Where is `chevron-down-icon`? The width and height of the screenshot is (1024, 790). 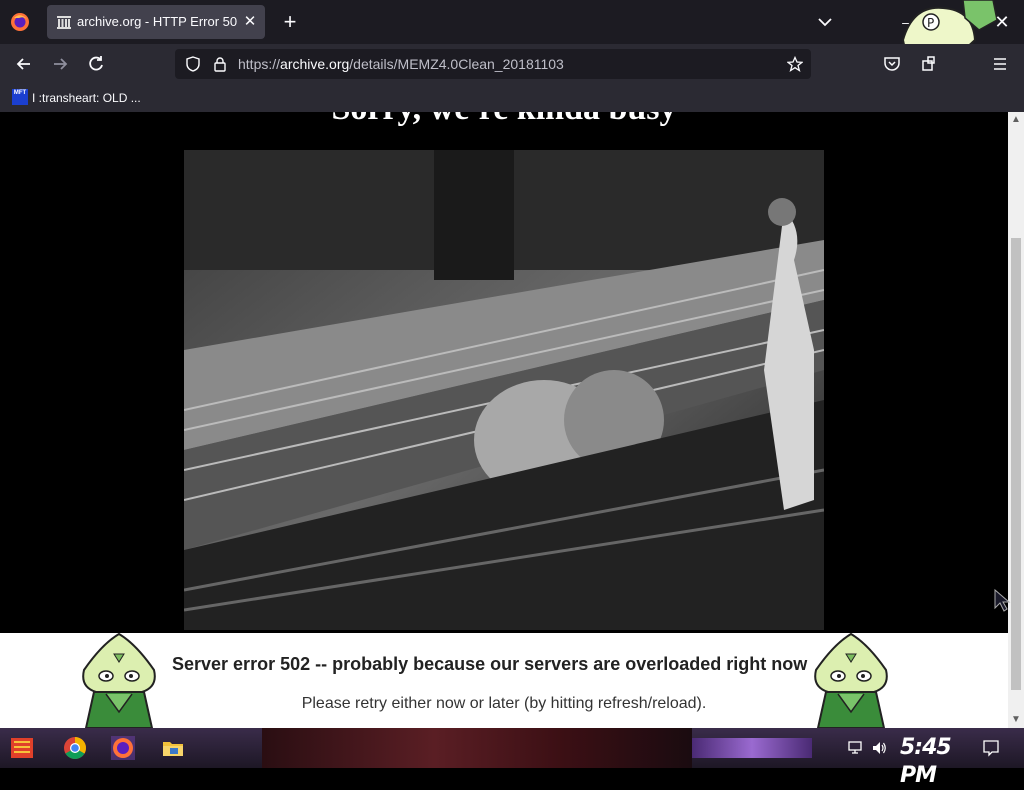 chevron-down-icon is located at coordinates (825, 22).